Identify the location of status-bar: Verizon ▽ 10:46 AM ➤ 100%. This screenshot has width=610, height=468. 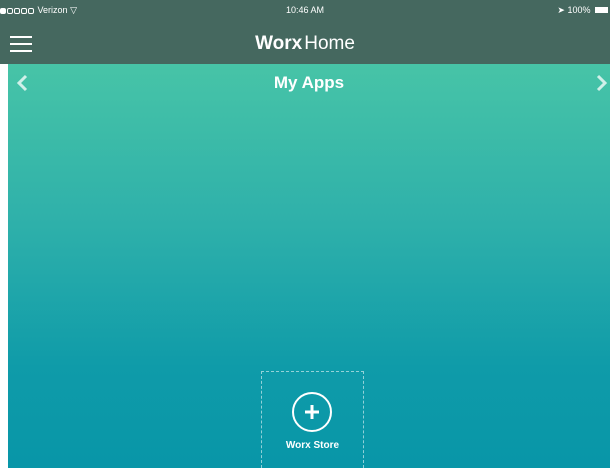
(305, 10).